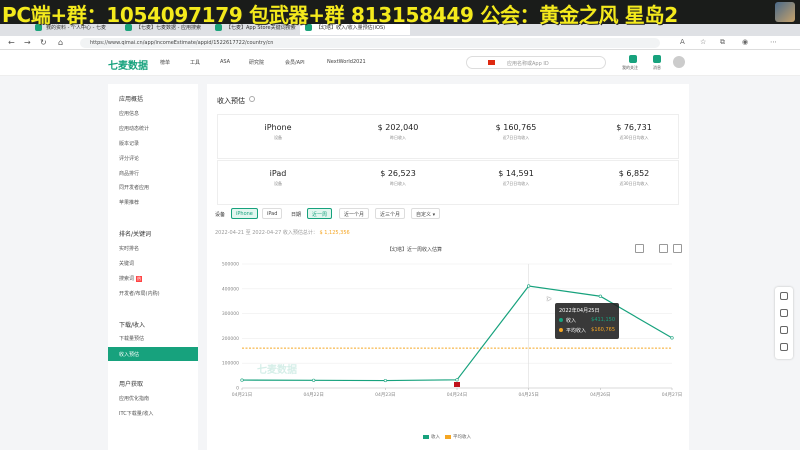  Describe the element at coordinates (252, 99) in the screenshot. I see `info-icon` at that location.